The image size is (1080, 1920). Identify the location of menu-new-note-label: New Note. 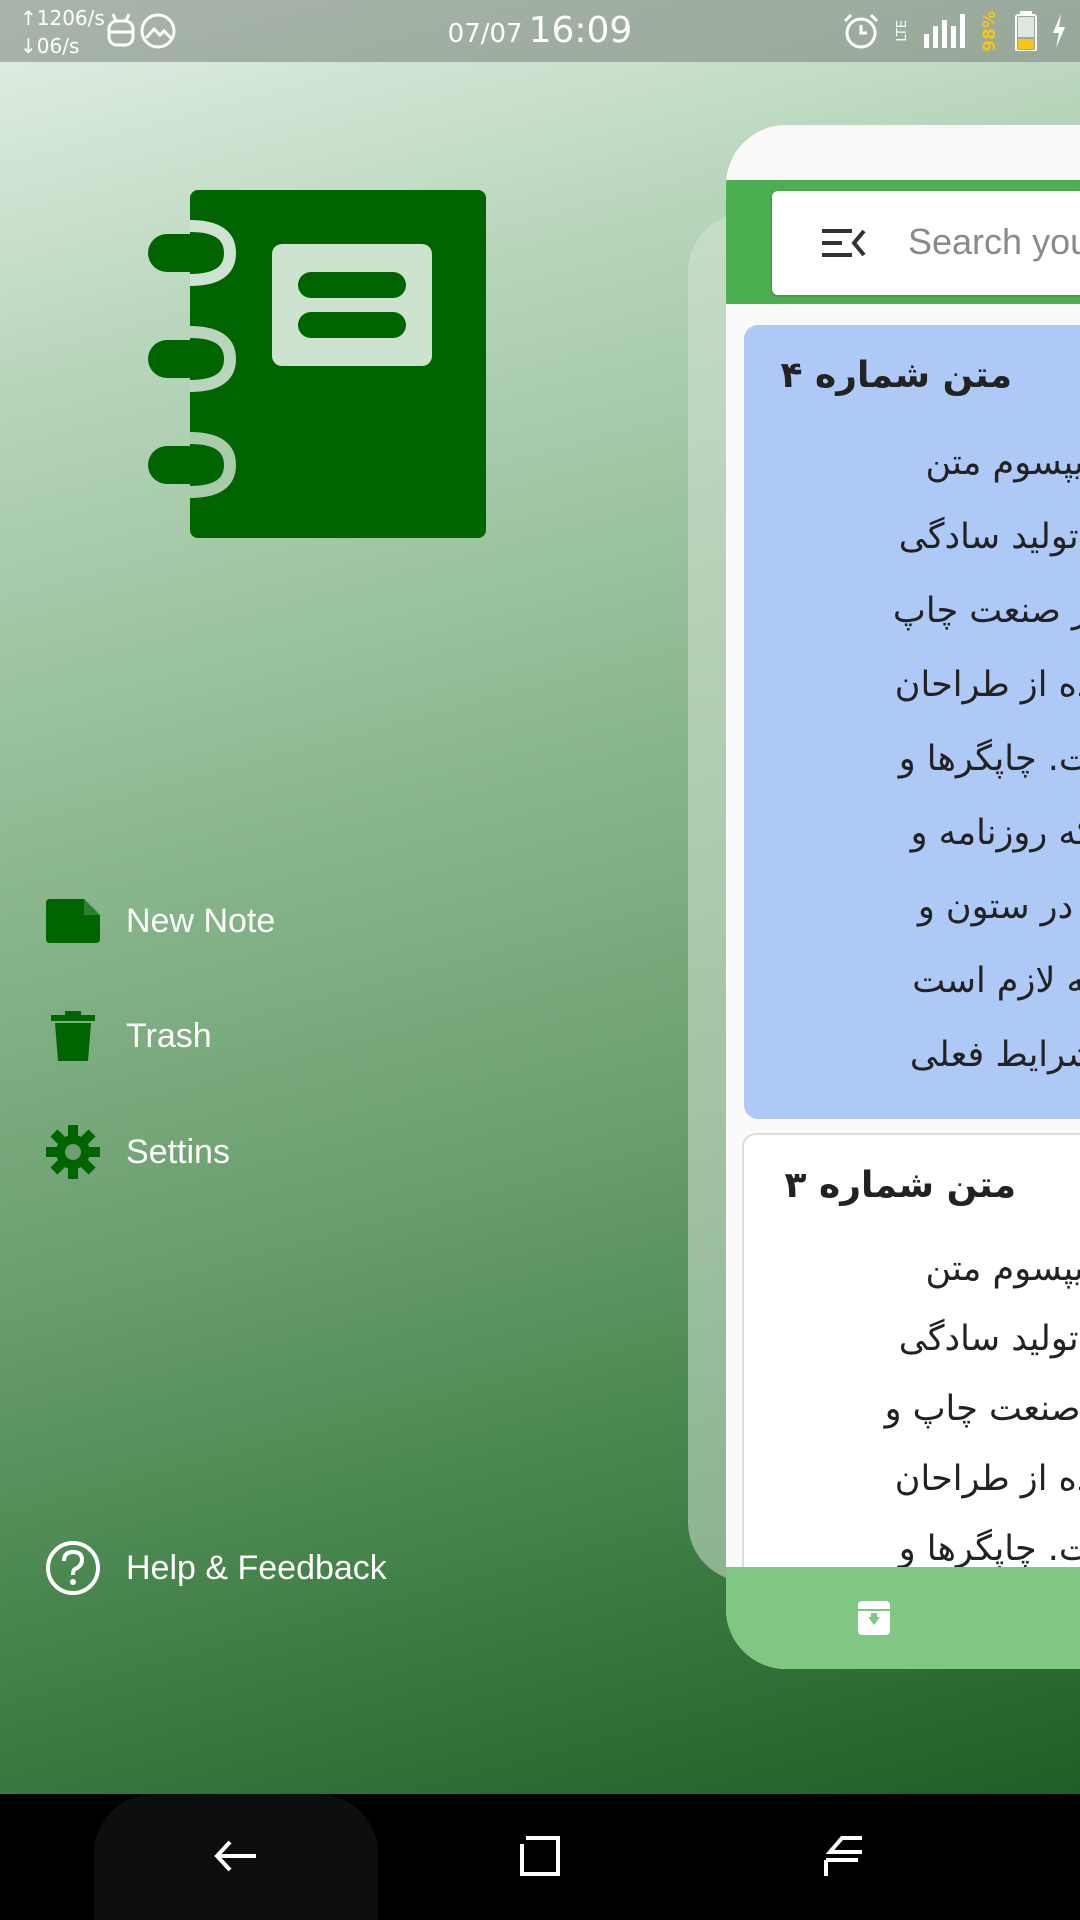
(201, 920).